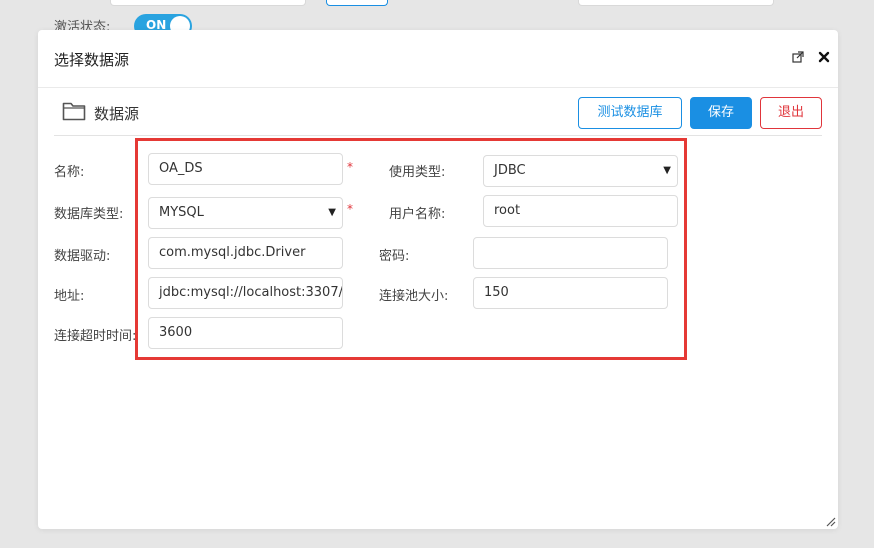 The height and width of the screenshot is (548, 874). Describe the element at coordinates (798, 57) in the screenshot. I see `external-link-icon` at that location.